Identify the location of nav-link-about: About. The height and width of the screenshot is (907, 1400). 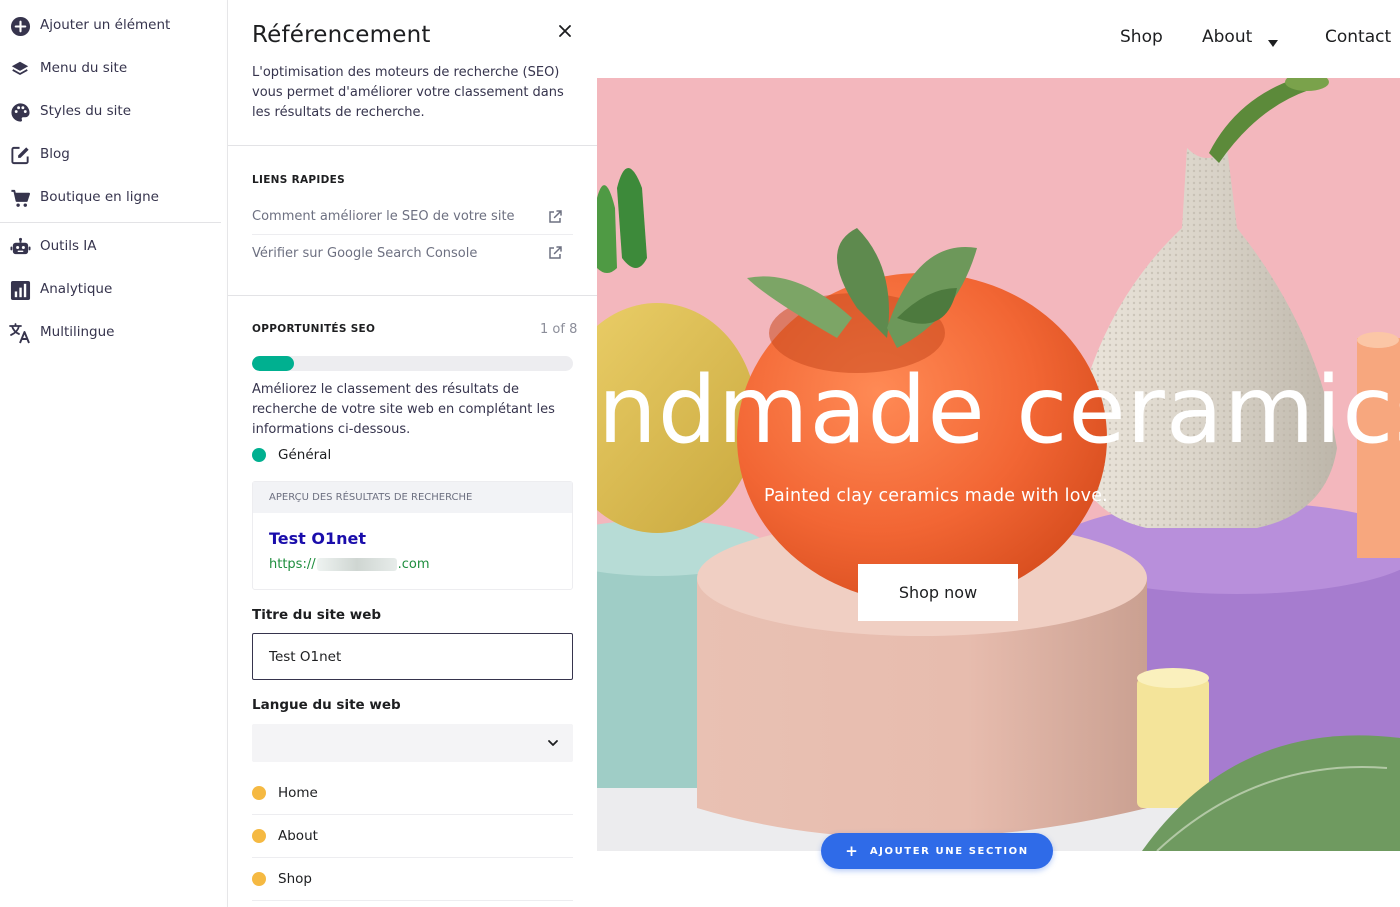
(1227, 37).